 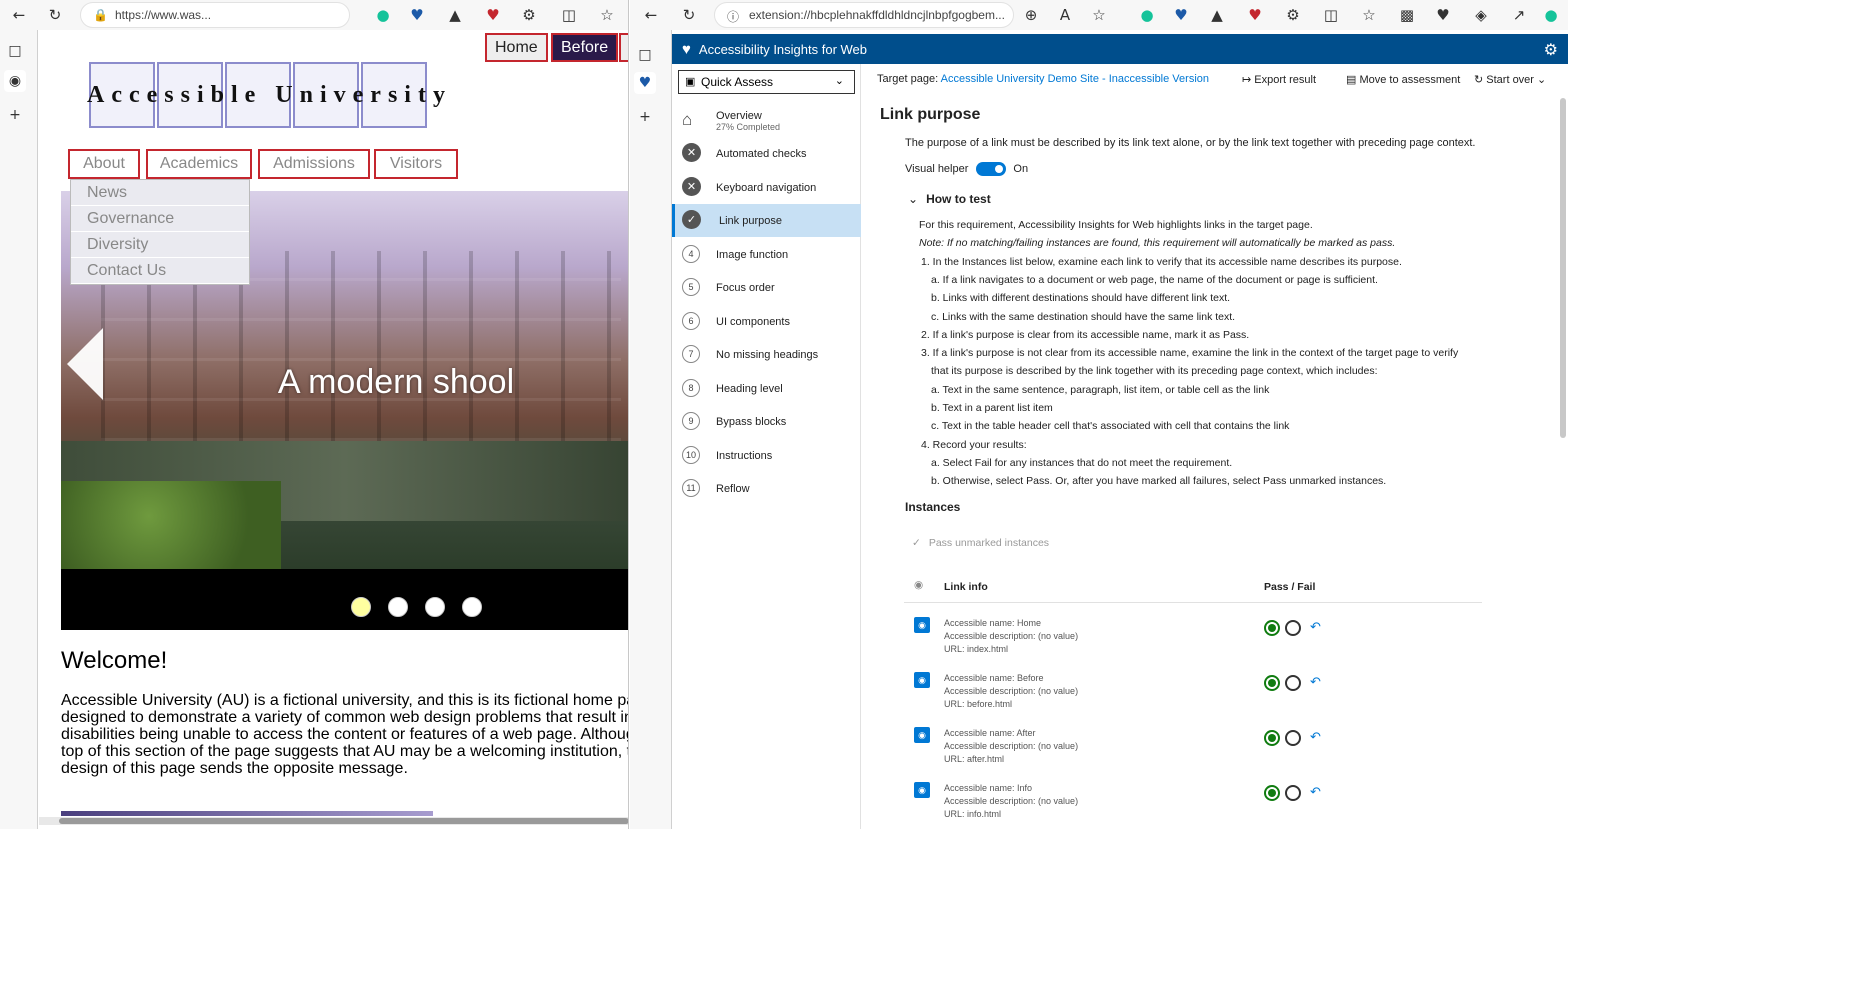 What do you see at coordinates (766, 388) in the screenshot?
I see `nav-heading-level: 8 Heading level` at bounding box center [766, 388].